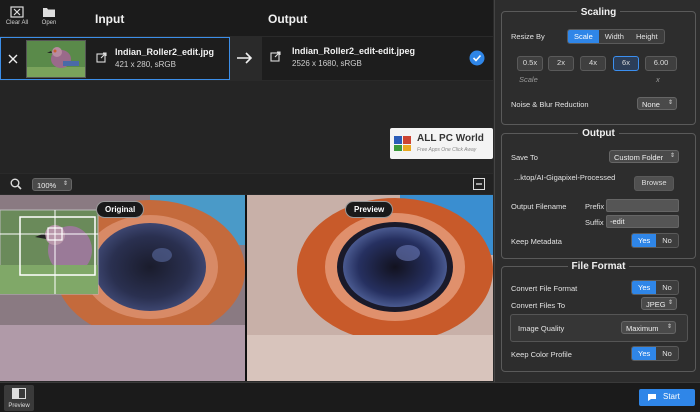  I want to click on color-profile-no-option: No, so click(667, 353).